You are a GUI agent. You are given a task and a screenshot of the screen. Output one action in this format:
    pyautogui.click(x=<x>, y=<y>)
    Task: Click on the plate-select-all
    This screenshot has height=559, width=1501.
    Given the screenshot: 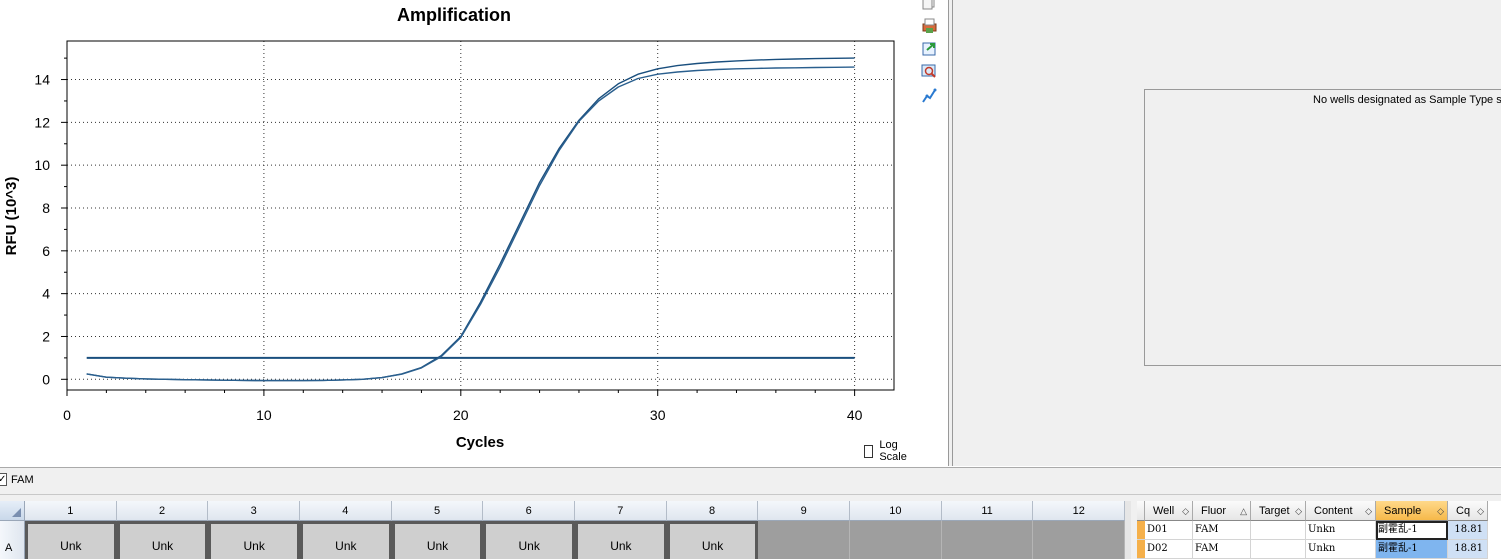 What is the action you would take?
    pyautogui.click(x=12, y=511)
    